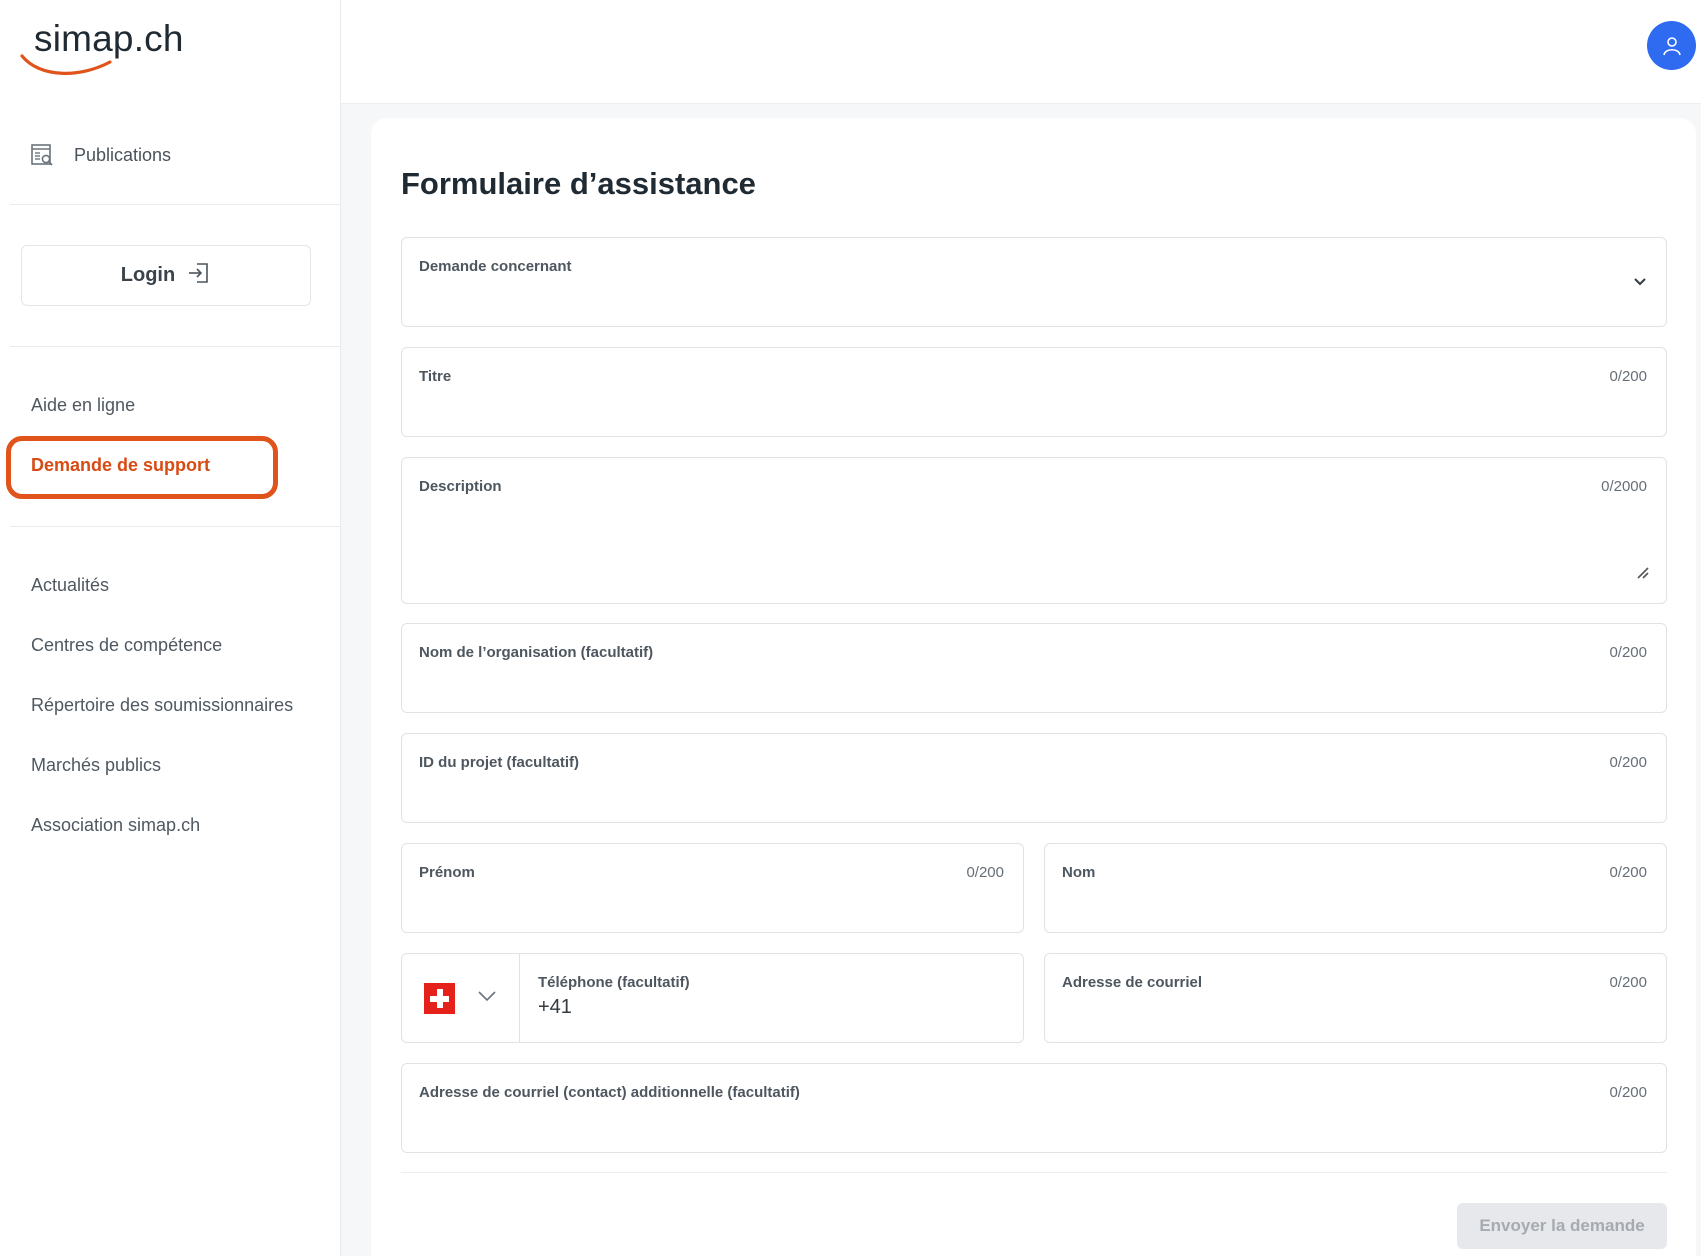 The width and height of the screenshot is (1701, 1256). What do you see at coordinates (435, 376) in the screenshot?
I see `field-label: Titre` at bounding box center [435, 376].